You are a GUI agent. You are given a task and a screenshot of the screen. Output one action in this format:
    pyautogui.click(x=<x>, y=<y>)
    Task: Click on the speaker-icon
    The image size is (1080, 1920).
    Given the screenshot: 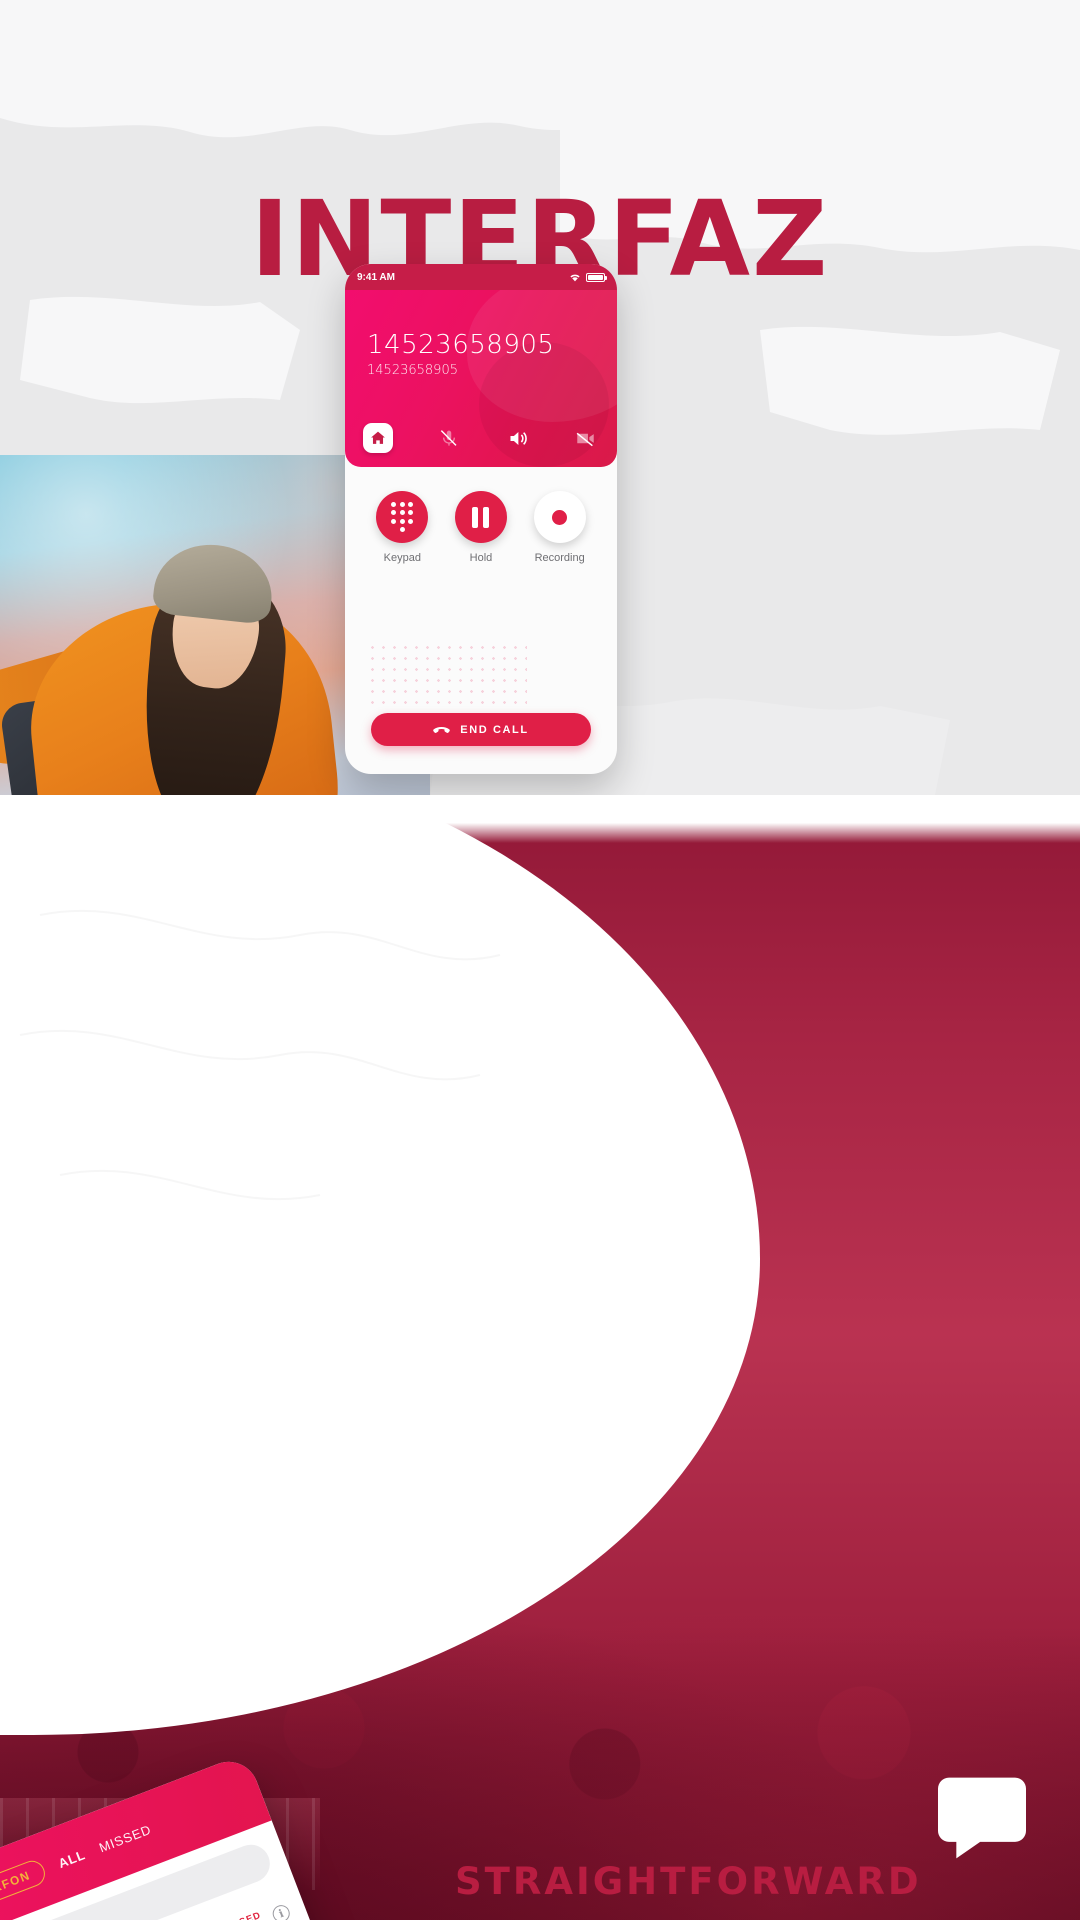 What is the action you would take?
    pyautogui.click(x=518, y=438)
    